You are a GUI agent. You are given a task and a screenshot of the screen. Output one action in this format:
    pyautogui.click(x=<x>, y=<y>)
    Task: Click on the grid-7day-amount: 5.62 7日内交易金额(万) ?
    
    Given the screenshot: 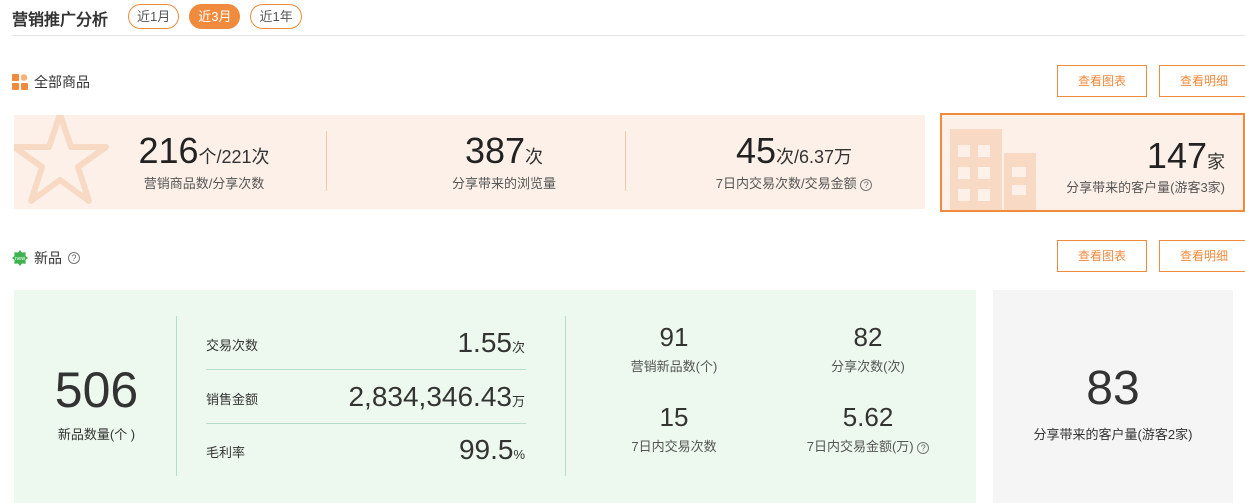 What is the action you would take?
    pyautogui.click(x=868, y=428)
    